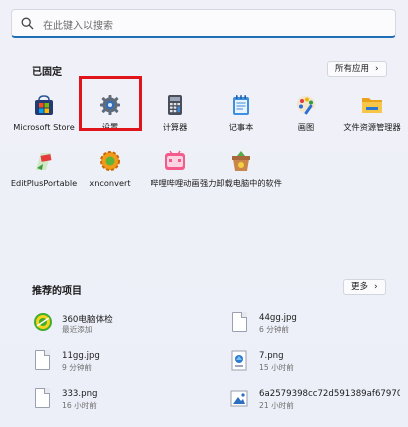 This screenshot has height=427, width=408. Describe the element at coordinates (241, 176) in the screenshot. I see `app-uninstaller: 强力卸载电脑中的软件` at that location.